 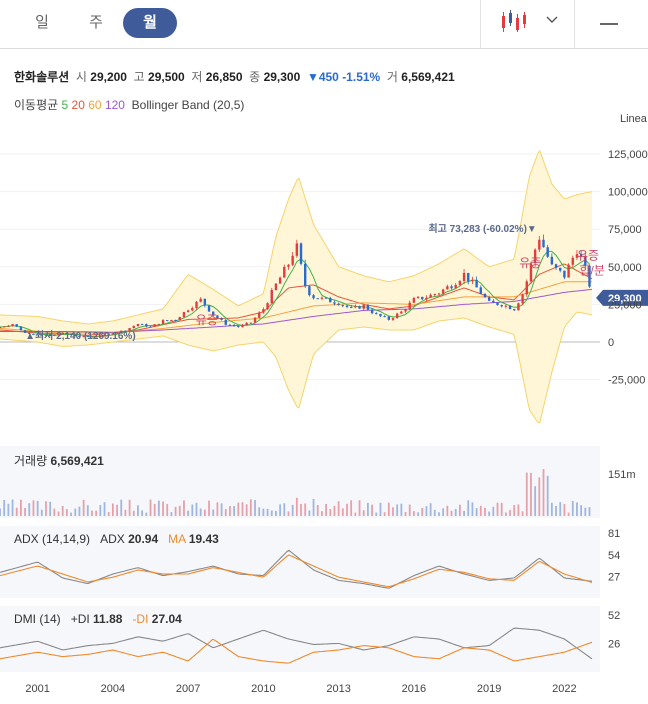 What do you see at coordinates (414, 689) in the screenshot?
I see `x-tick-label: 2016` at bounding box center [414, 689].